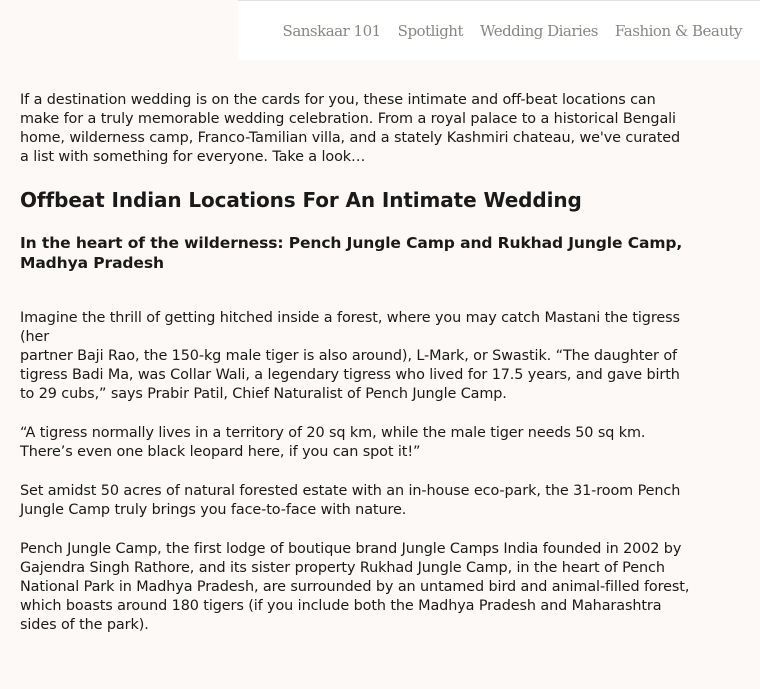 The image size is (760, 689). Describe the element at coordinates (539, 31) in the screenshot. I see `nav-item-wedding-diaries: Wedding Diaries` at that location.